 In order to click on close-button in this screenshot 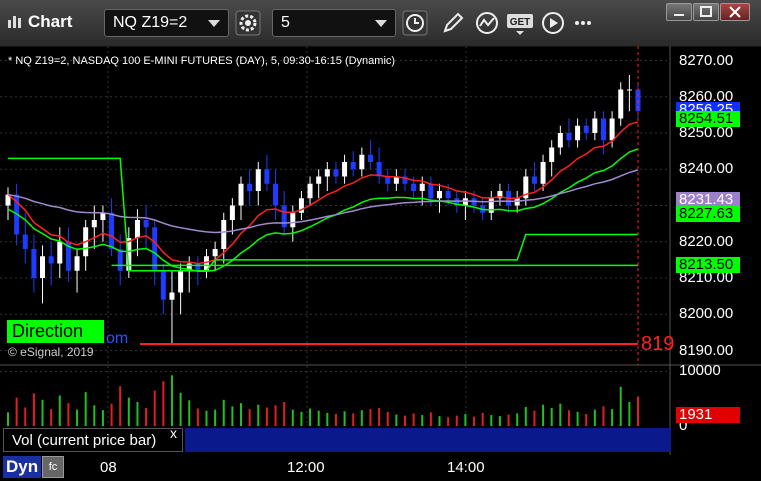, I will do `click(735, 12)`.